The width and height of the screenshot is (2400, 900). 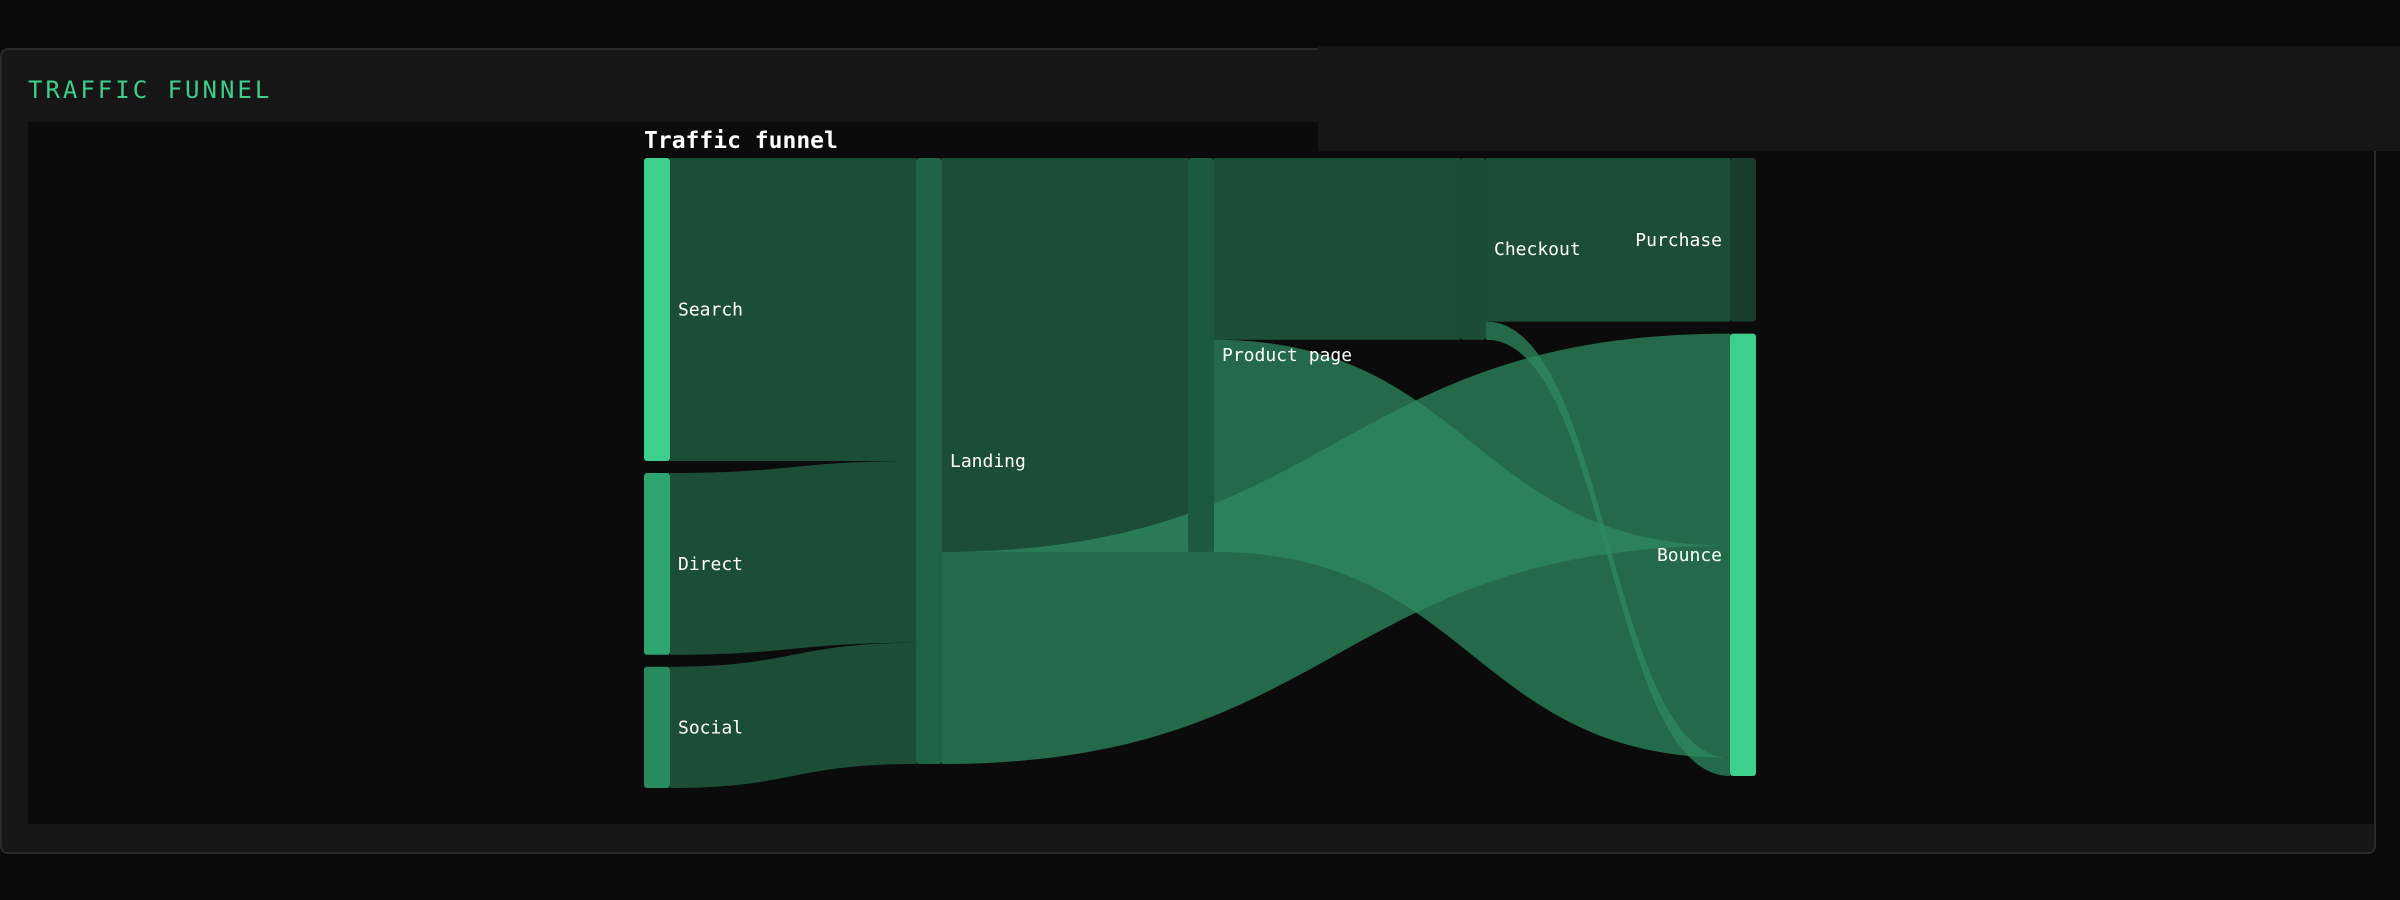 I want to click on node-label-bounce: Bounce, so click(x=1689, y=555).